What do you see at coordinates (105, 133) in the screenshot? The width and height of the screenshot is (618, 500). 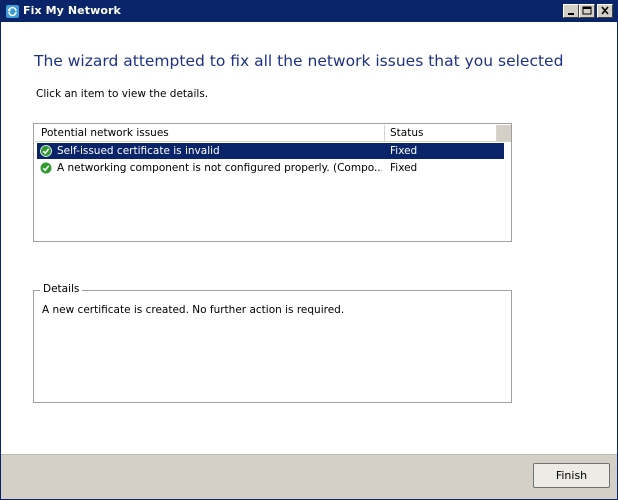 I see `column-header-issues: Potential network issues` at bounding box center [105, 133].